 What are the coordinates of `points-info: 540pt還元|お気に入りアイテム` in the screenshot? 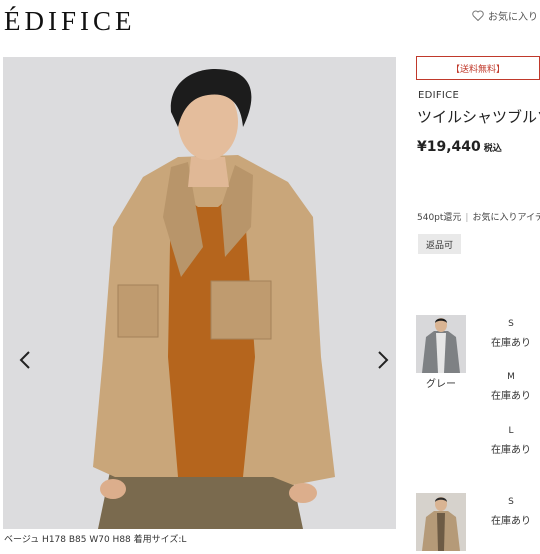 It's located at (478, 216).